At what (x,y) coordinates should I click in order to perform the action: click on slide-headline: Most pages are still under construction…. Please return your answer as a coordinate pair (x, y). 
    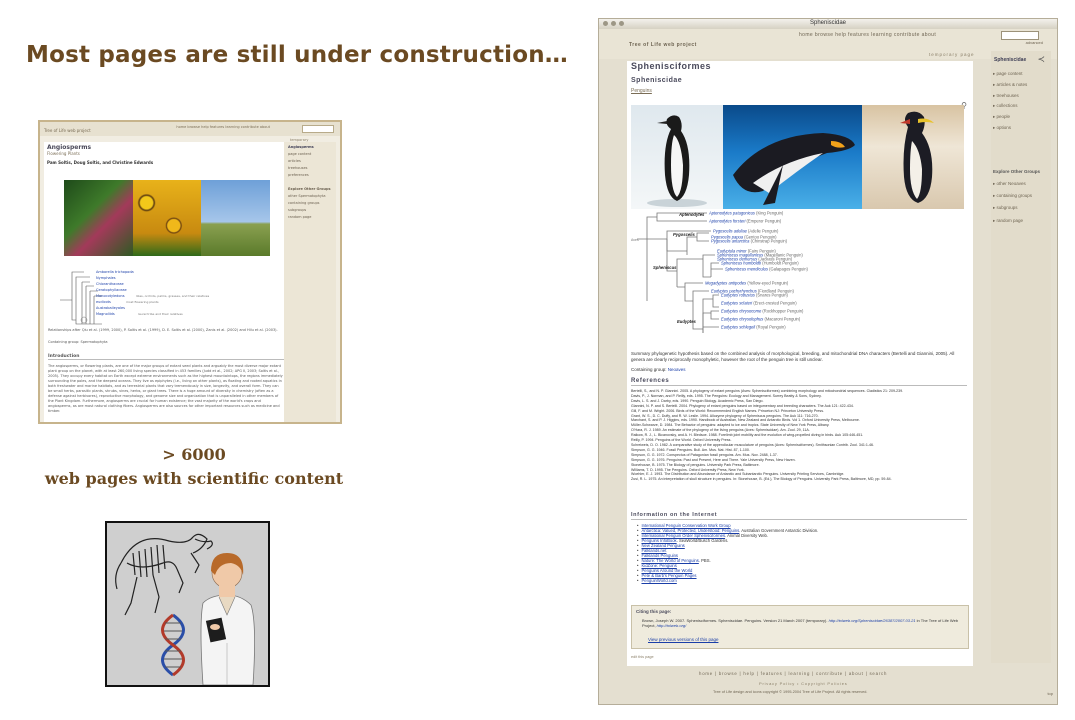
    Looking at the image, I should click on (297, 55).